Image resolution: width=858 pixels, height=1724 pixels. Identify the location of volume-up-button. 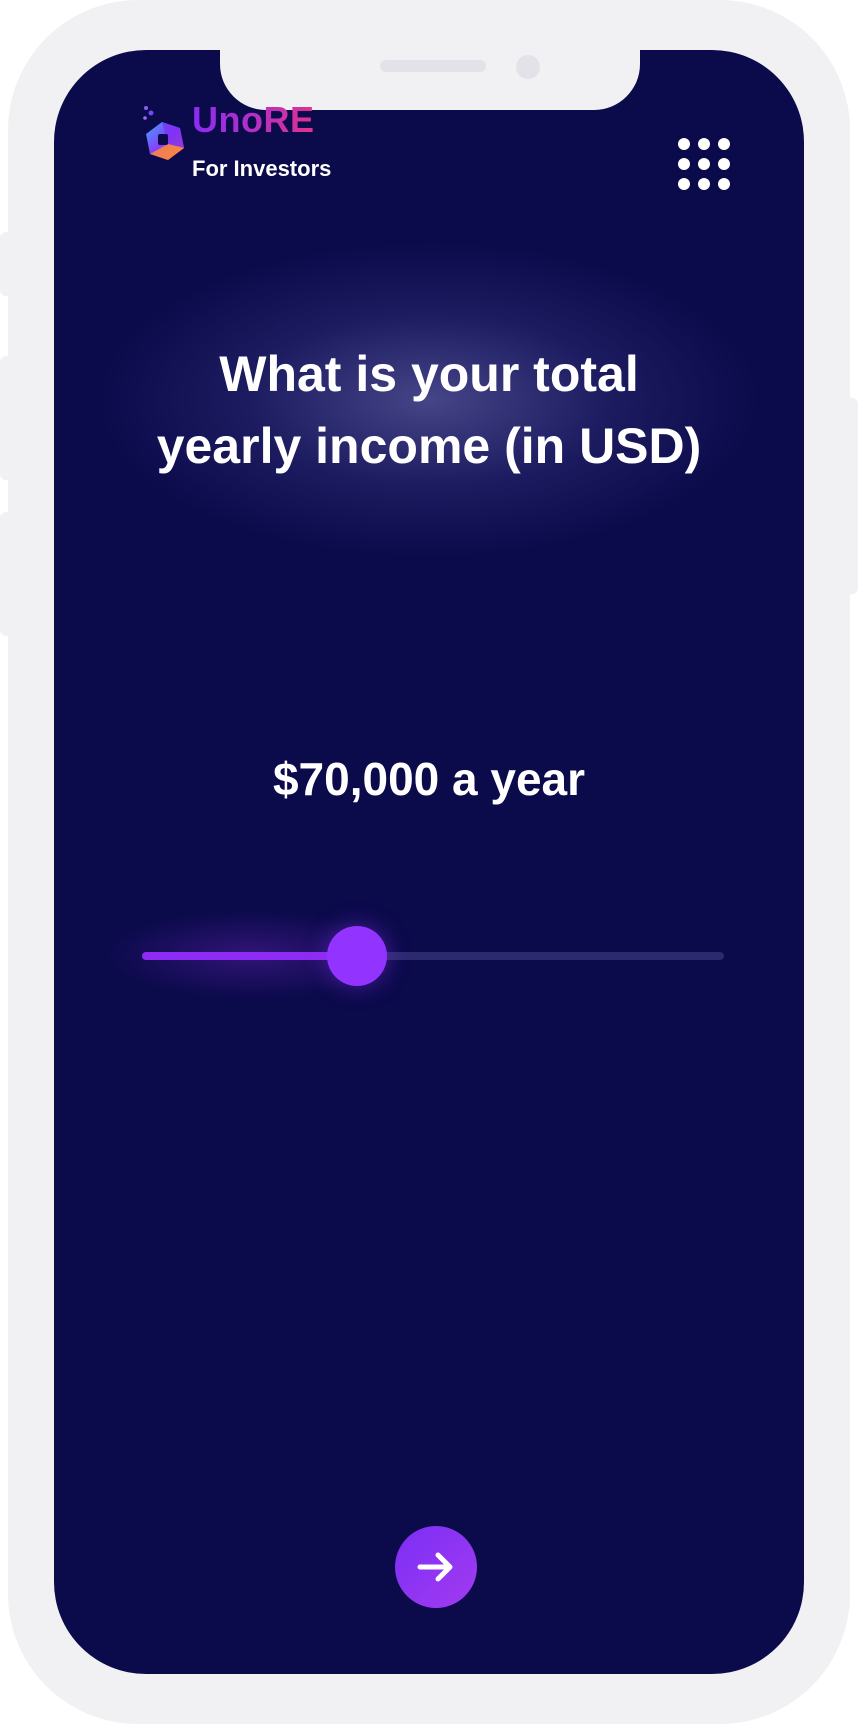
(7, 418).